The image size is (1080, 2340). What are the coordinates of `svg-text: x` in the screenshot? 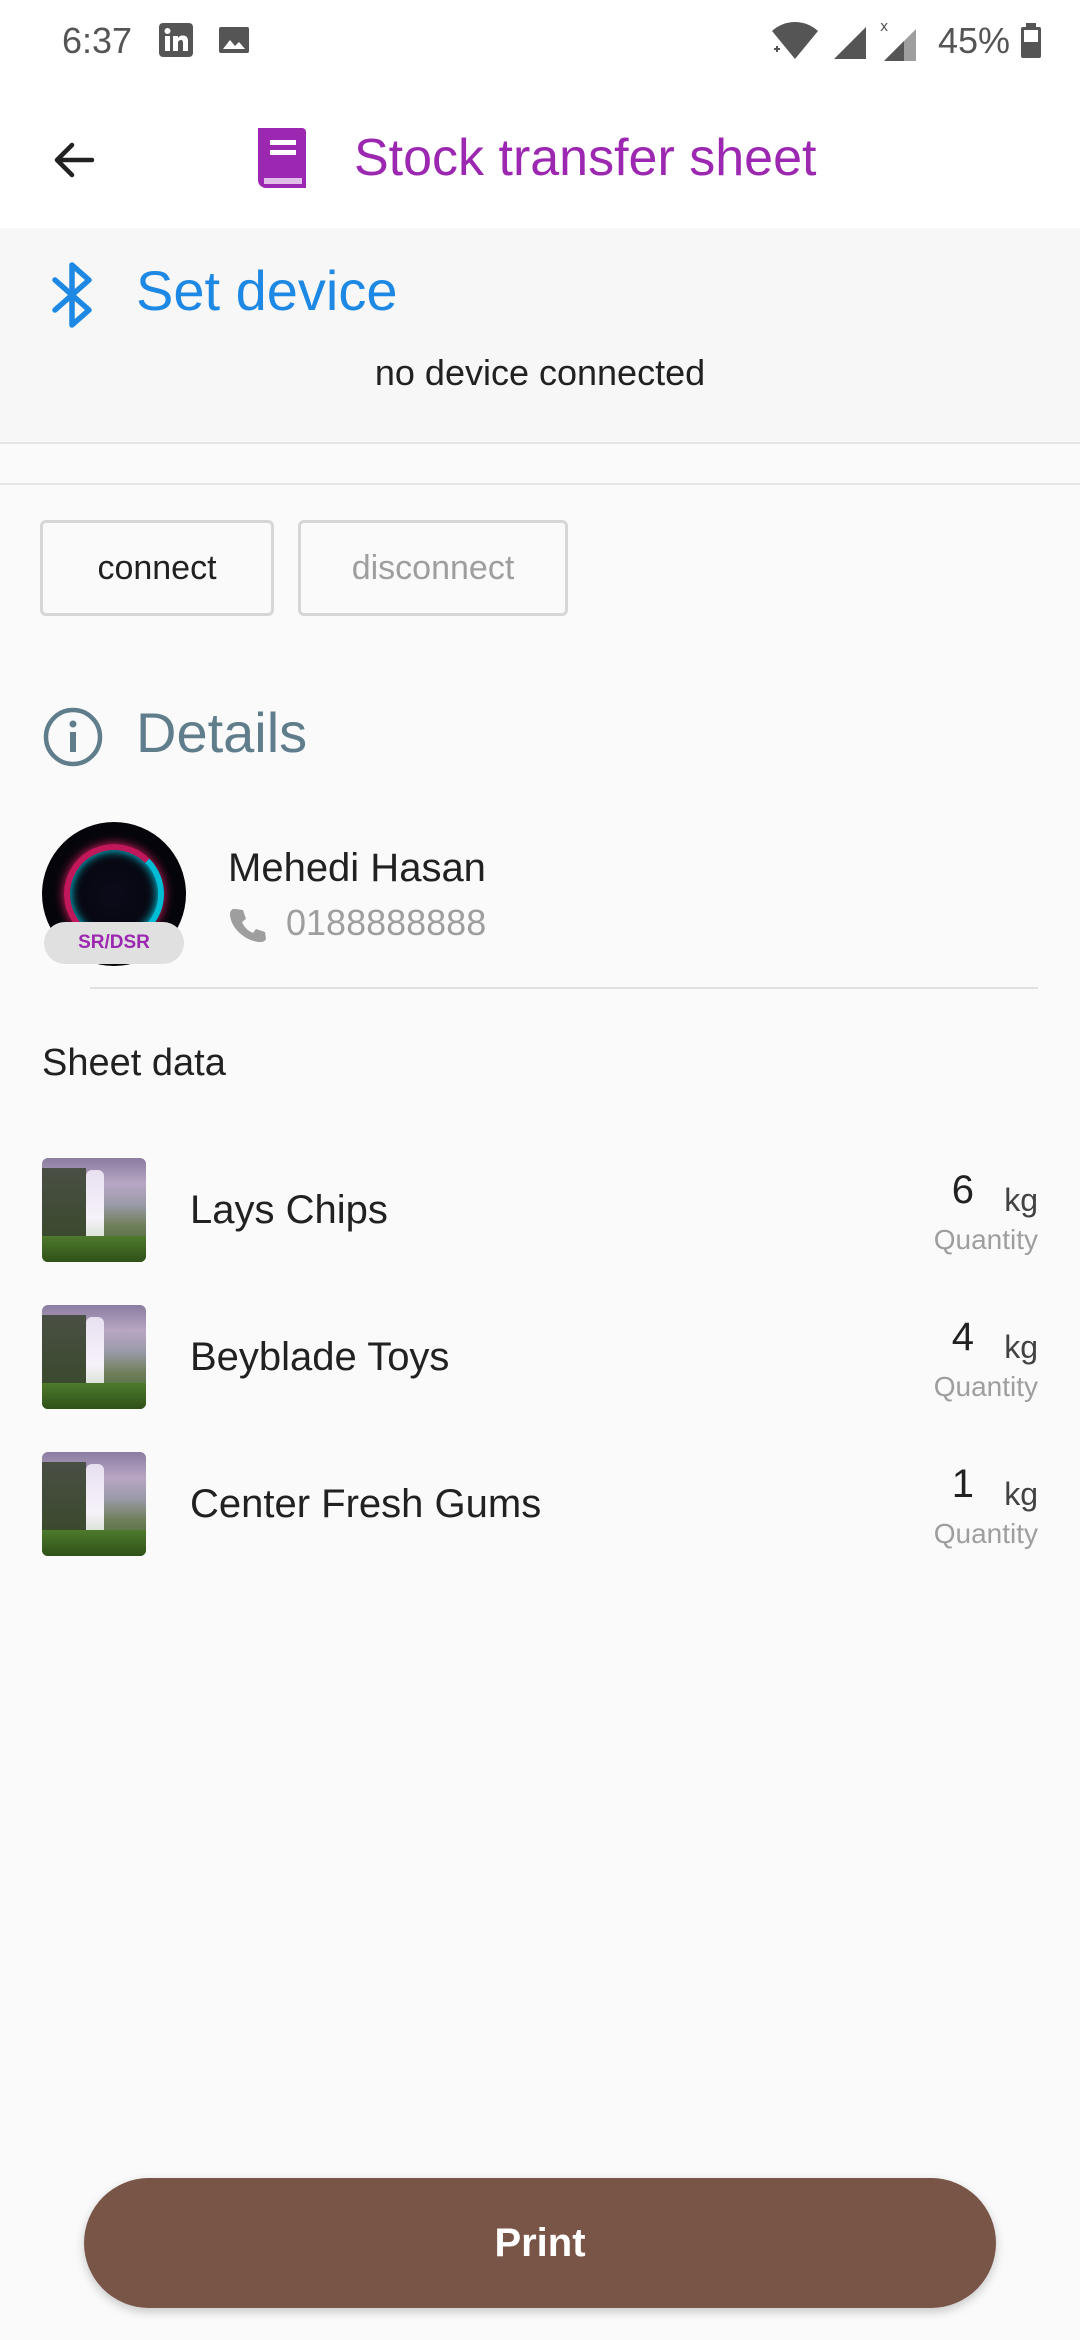 It's located at (884, 27).